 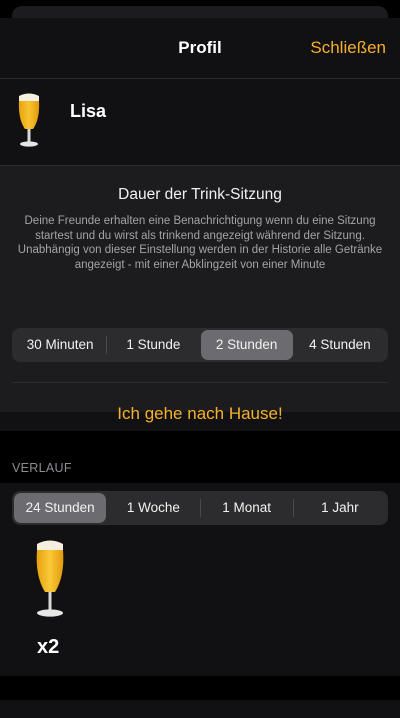 What do you see at coordinates (340, 345) in the screenshot?
I see `duration-option-4-hours: 4 Stunden` at bounding box center [340, 345].